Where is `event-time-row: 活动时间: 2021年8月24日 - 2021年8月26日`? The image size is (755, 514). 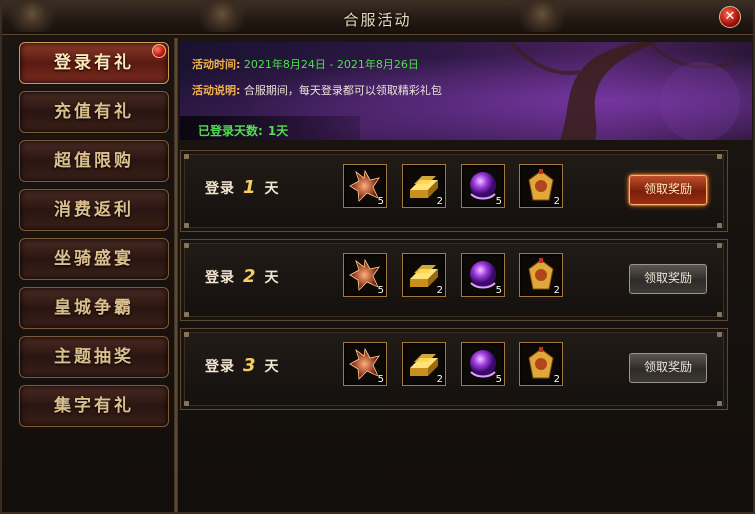 event-time-row: 活动时间: 2021年8月24日 - 2021年8月26日 is located at coordinates (305, 64).